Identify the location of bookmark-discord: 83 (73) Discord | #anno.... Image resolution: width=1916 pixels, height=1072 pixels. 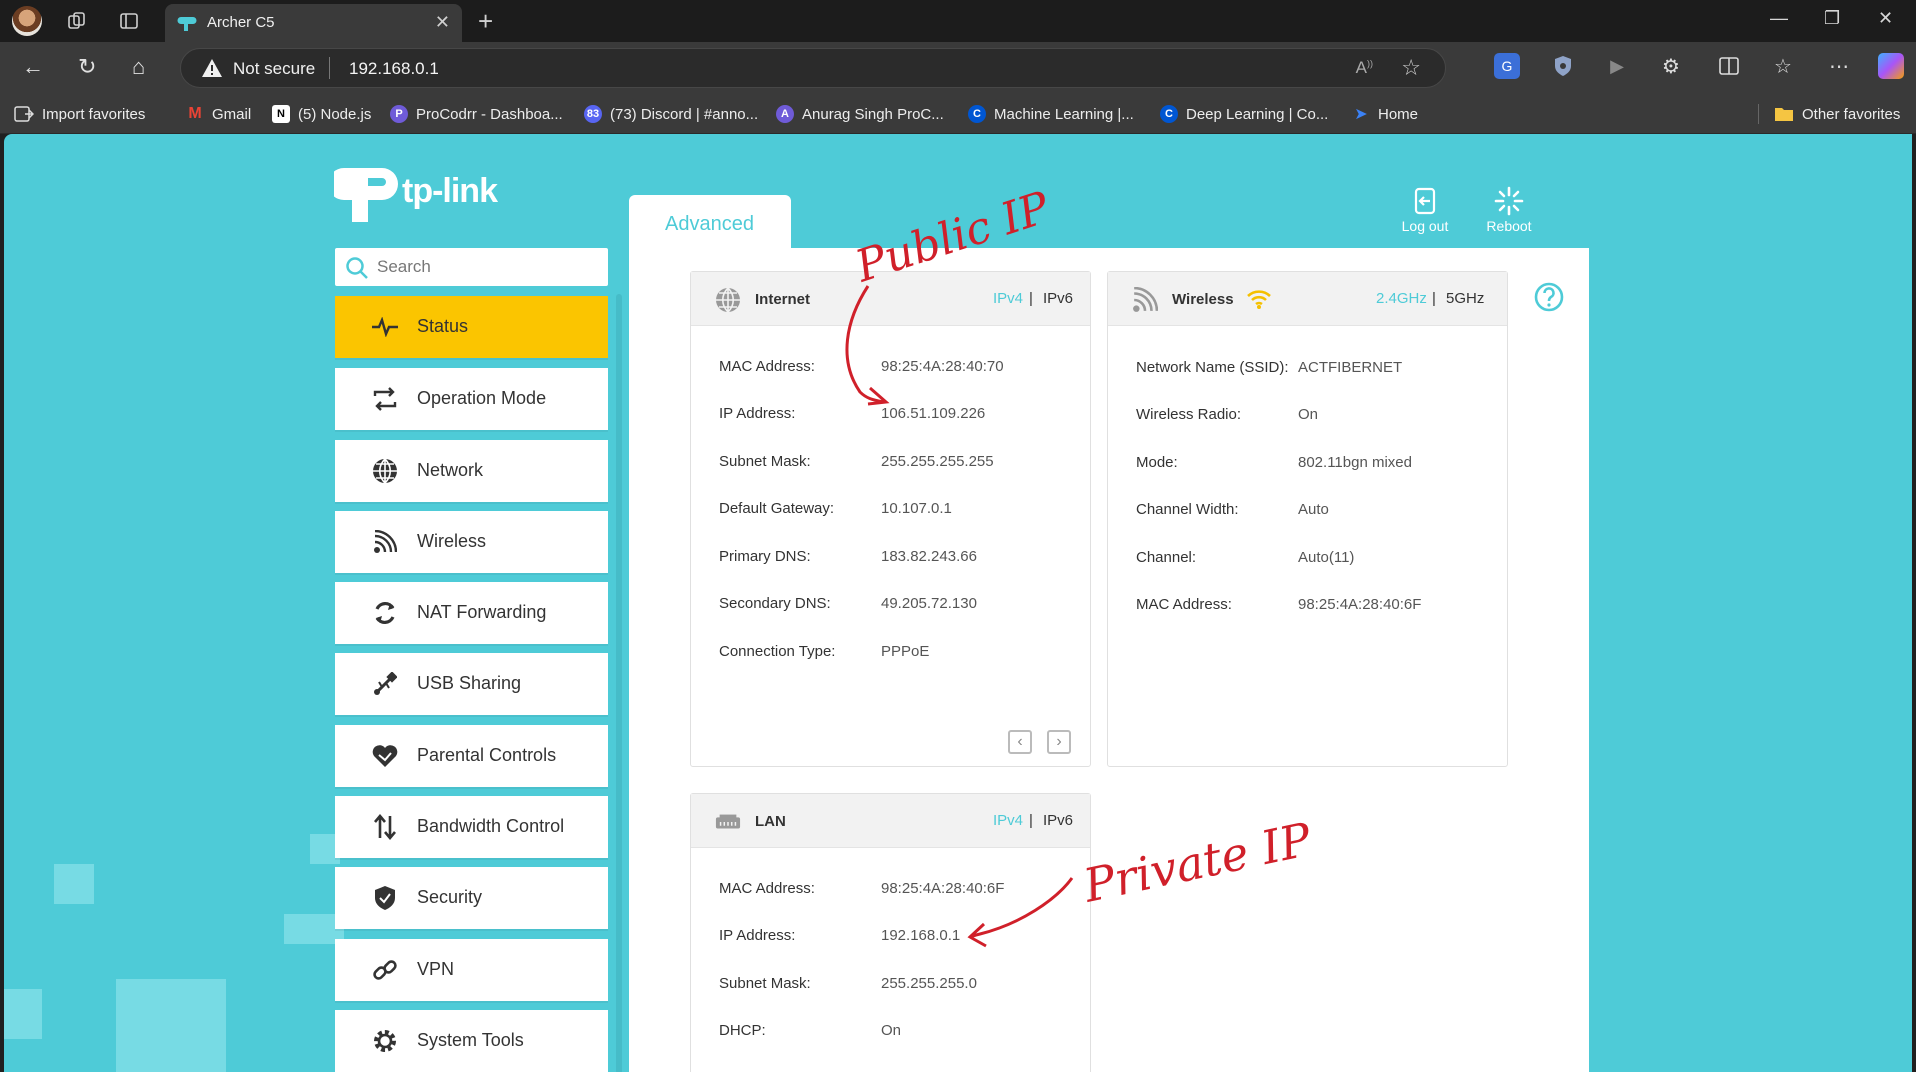
(671, 114).